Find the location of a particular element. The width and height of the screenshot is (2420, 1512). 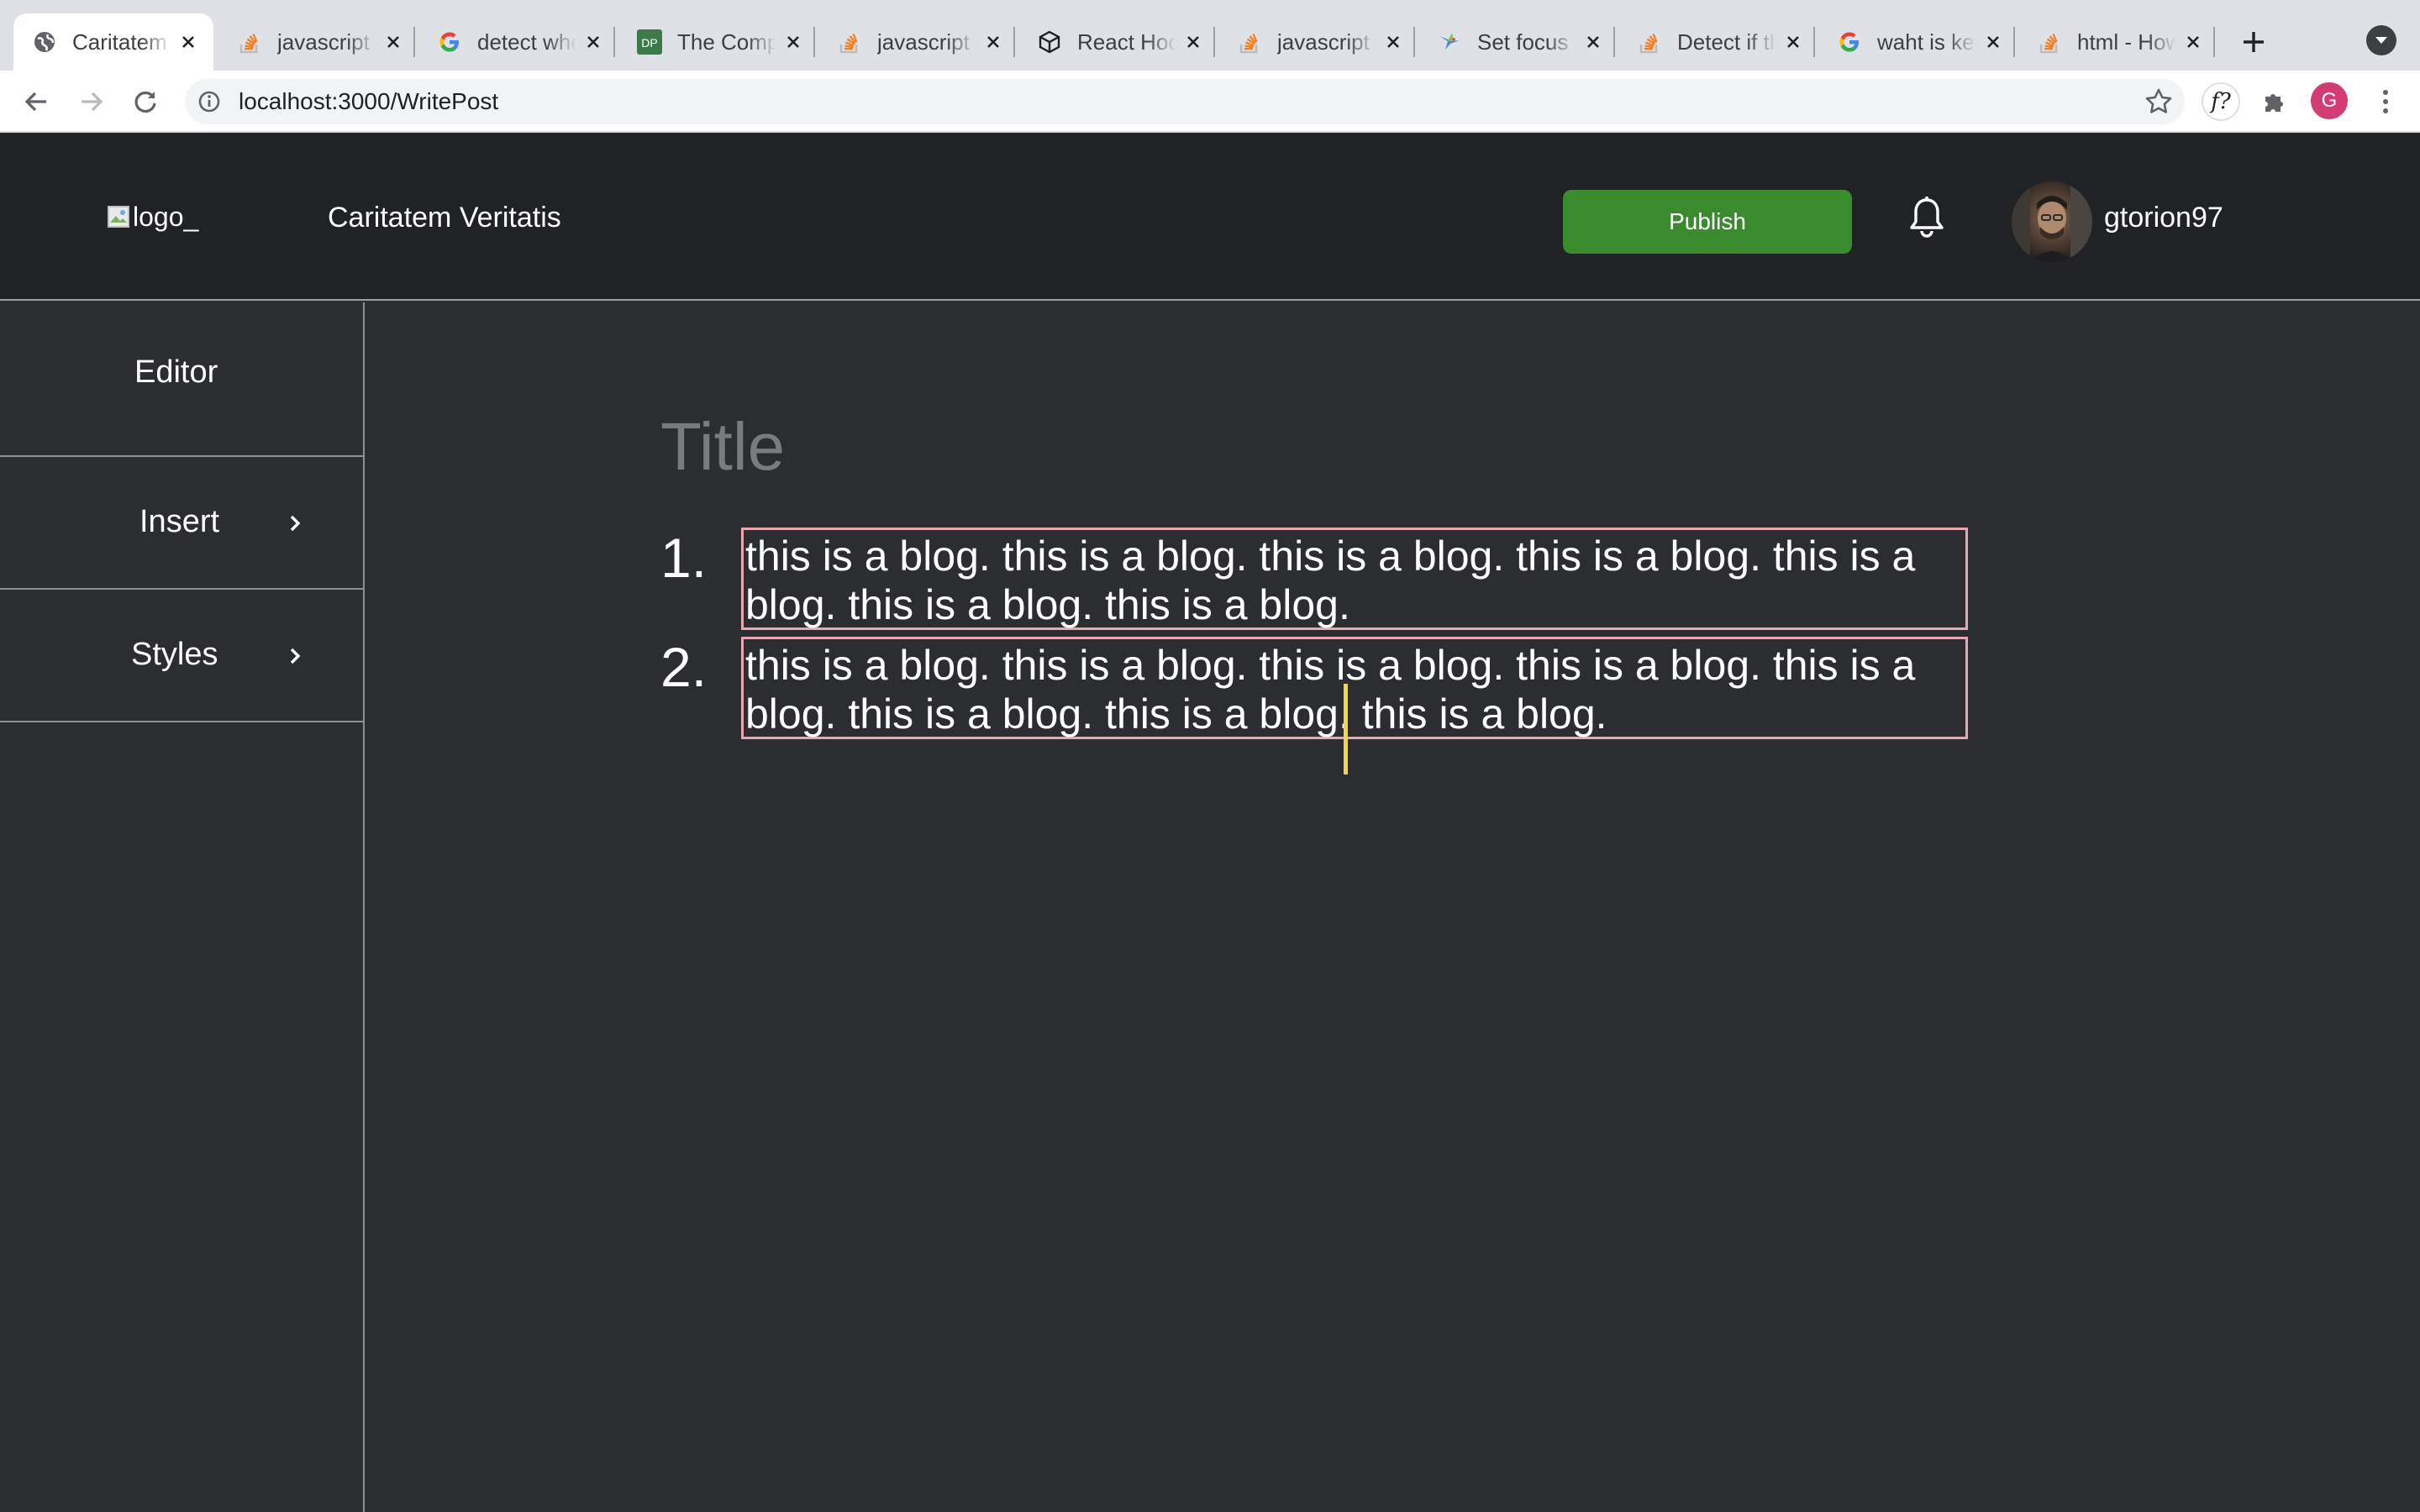

browser-tab: Caritatem Veritatis is located at coordinates (113, 42).